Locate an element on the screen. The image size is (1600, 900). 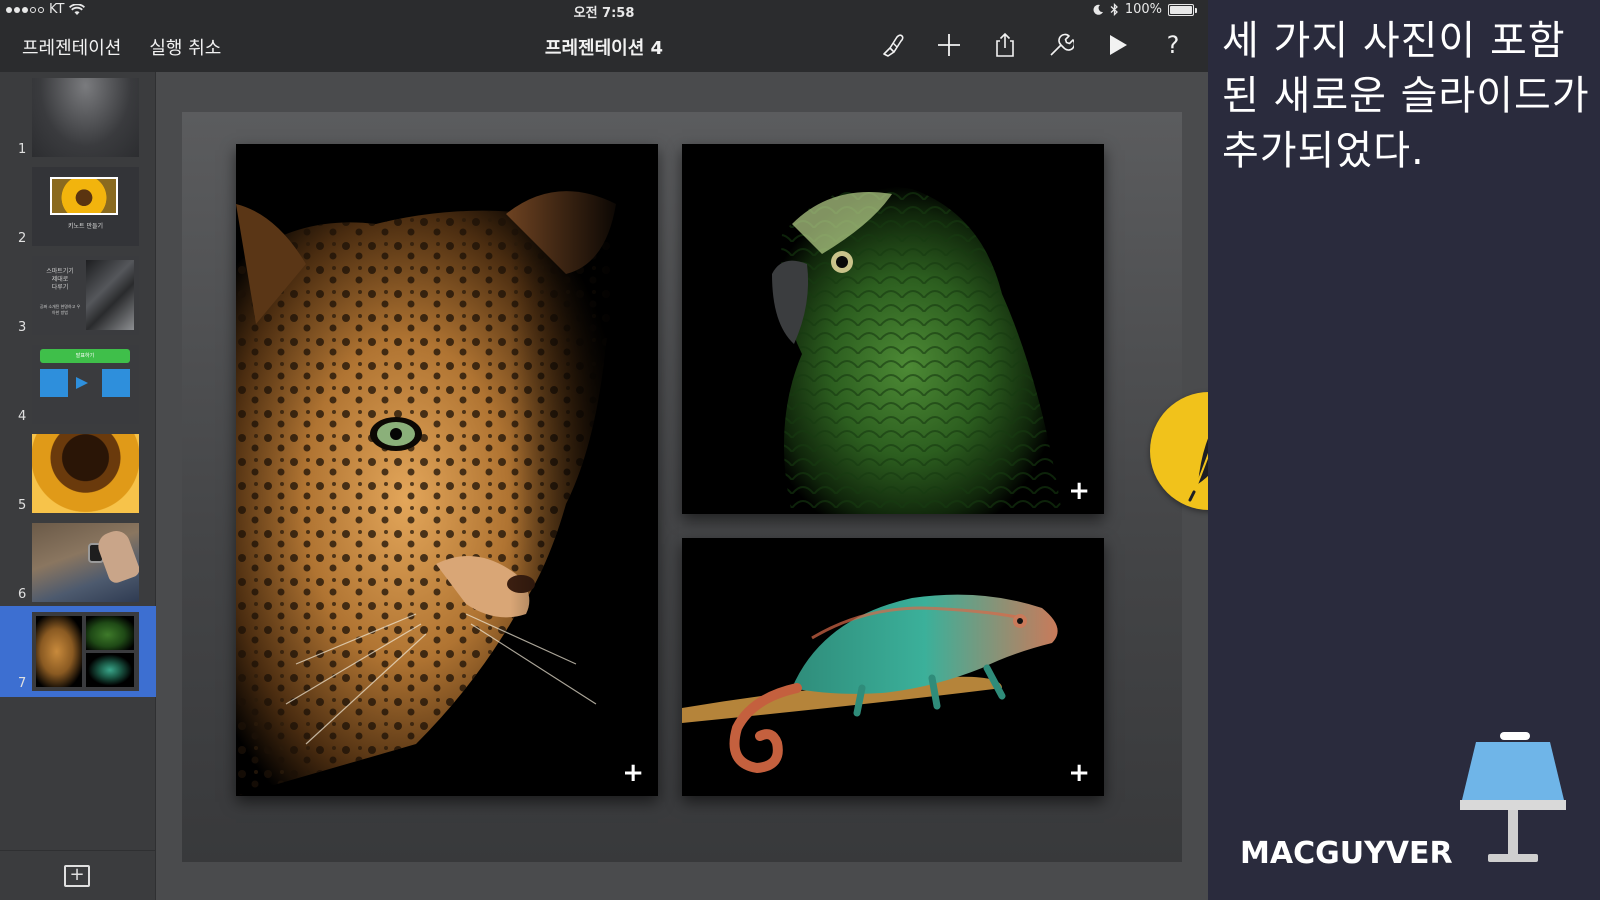
share-button is located at coordinates (1005, 45).